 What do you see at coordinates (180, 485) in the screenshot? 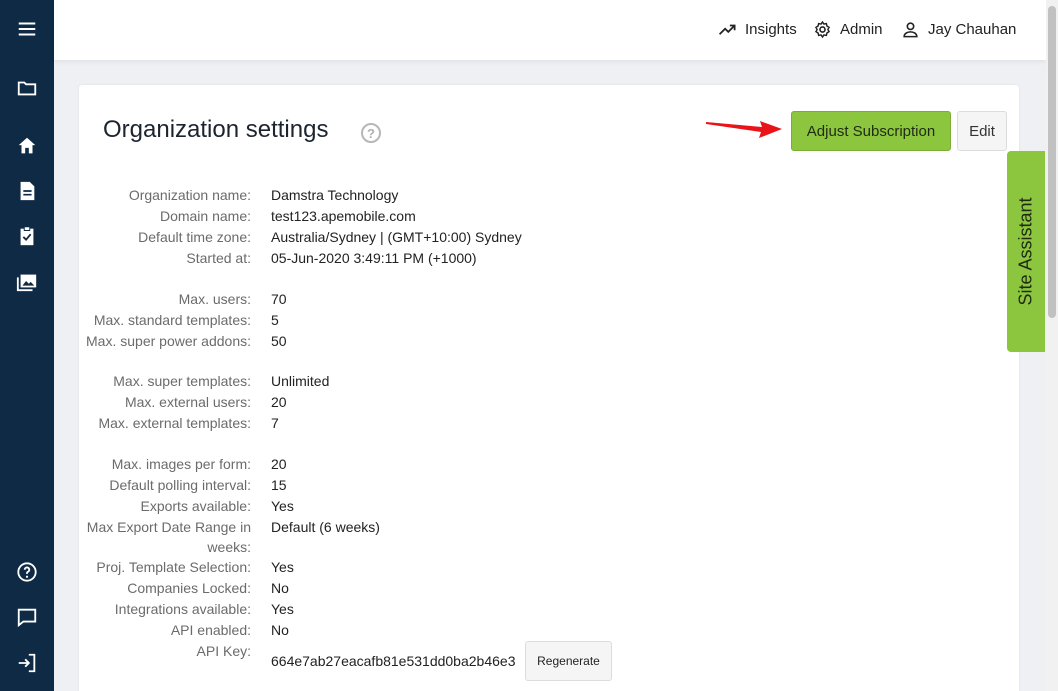
I see `detail-label: Default polling interval:` at bounding box center [180, 485].